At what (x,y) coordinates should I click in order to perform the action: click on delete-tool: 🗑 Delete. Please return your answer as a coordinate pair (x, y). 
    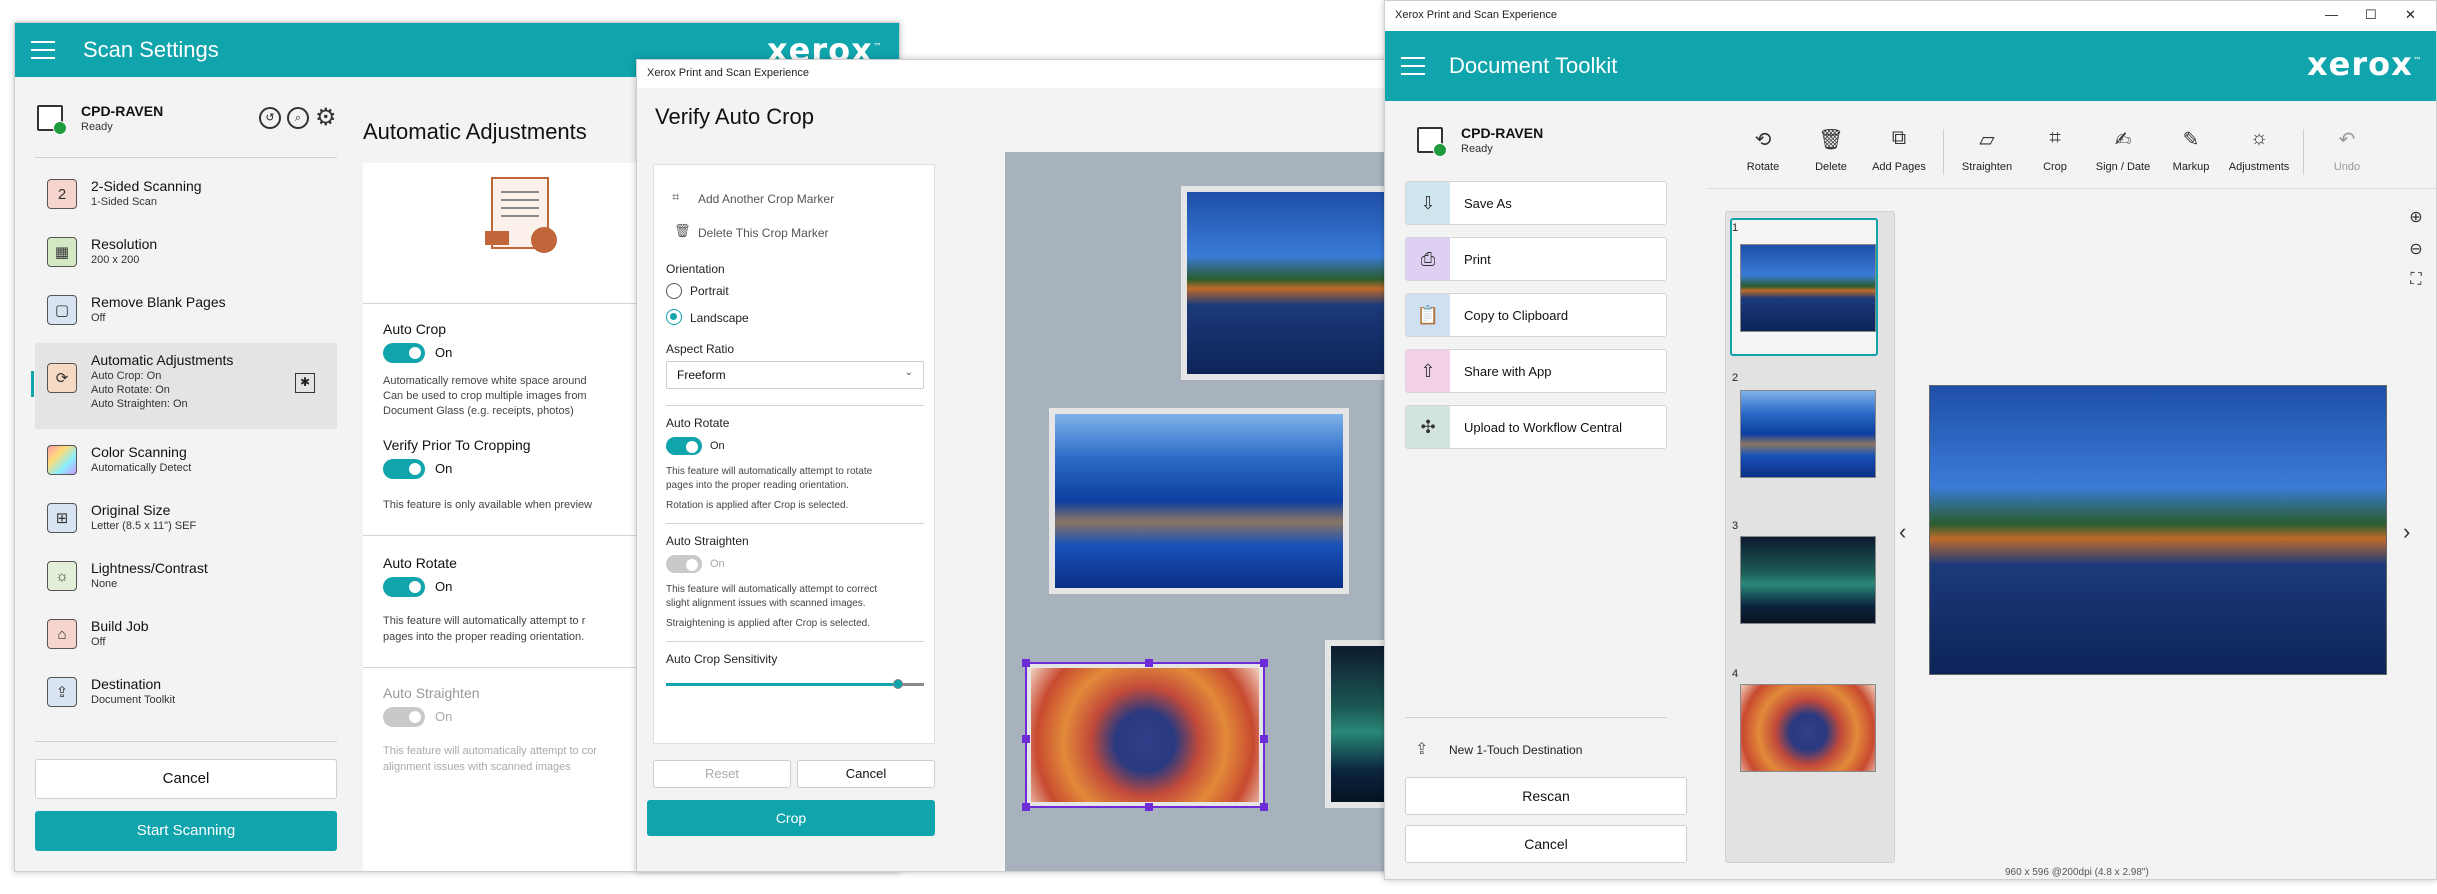
    Looking at the image, I should click on (1831, 152).